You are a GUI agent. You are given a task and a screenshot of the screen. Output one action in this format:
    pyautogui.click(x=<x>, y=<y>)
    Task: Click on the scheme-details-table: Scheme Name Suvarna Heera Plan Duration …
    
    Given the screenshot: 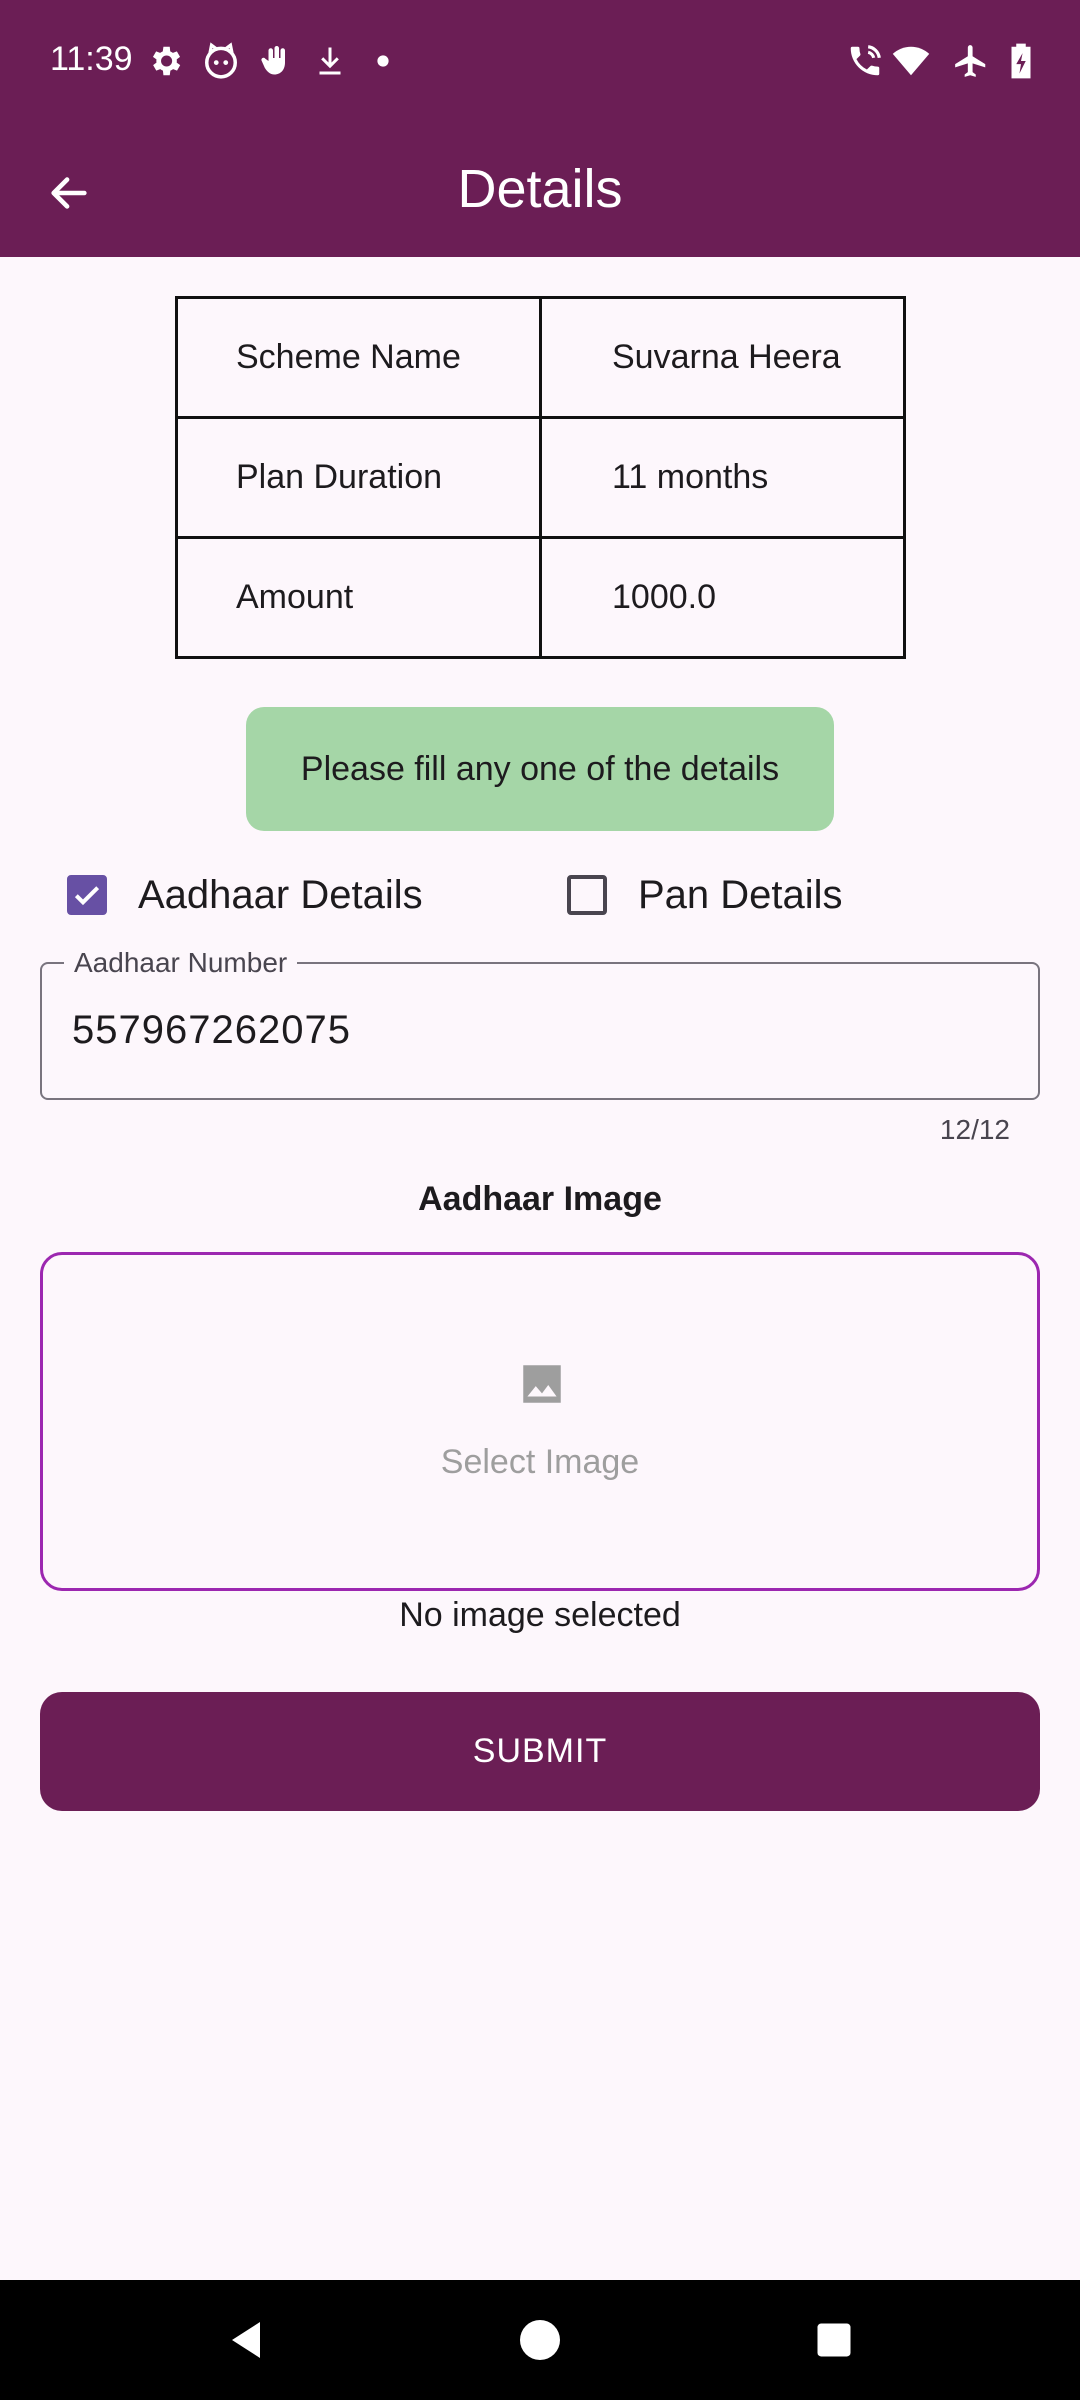 What is the action you would take?
    pyautogui.click(x=540, y=477)
    